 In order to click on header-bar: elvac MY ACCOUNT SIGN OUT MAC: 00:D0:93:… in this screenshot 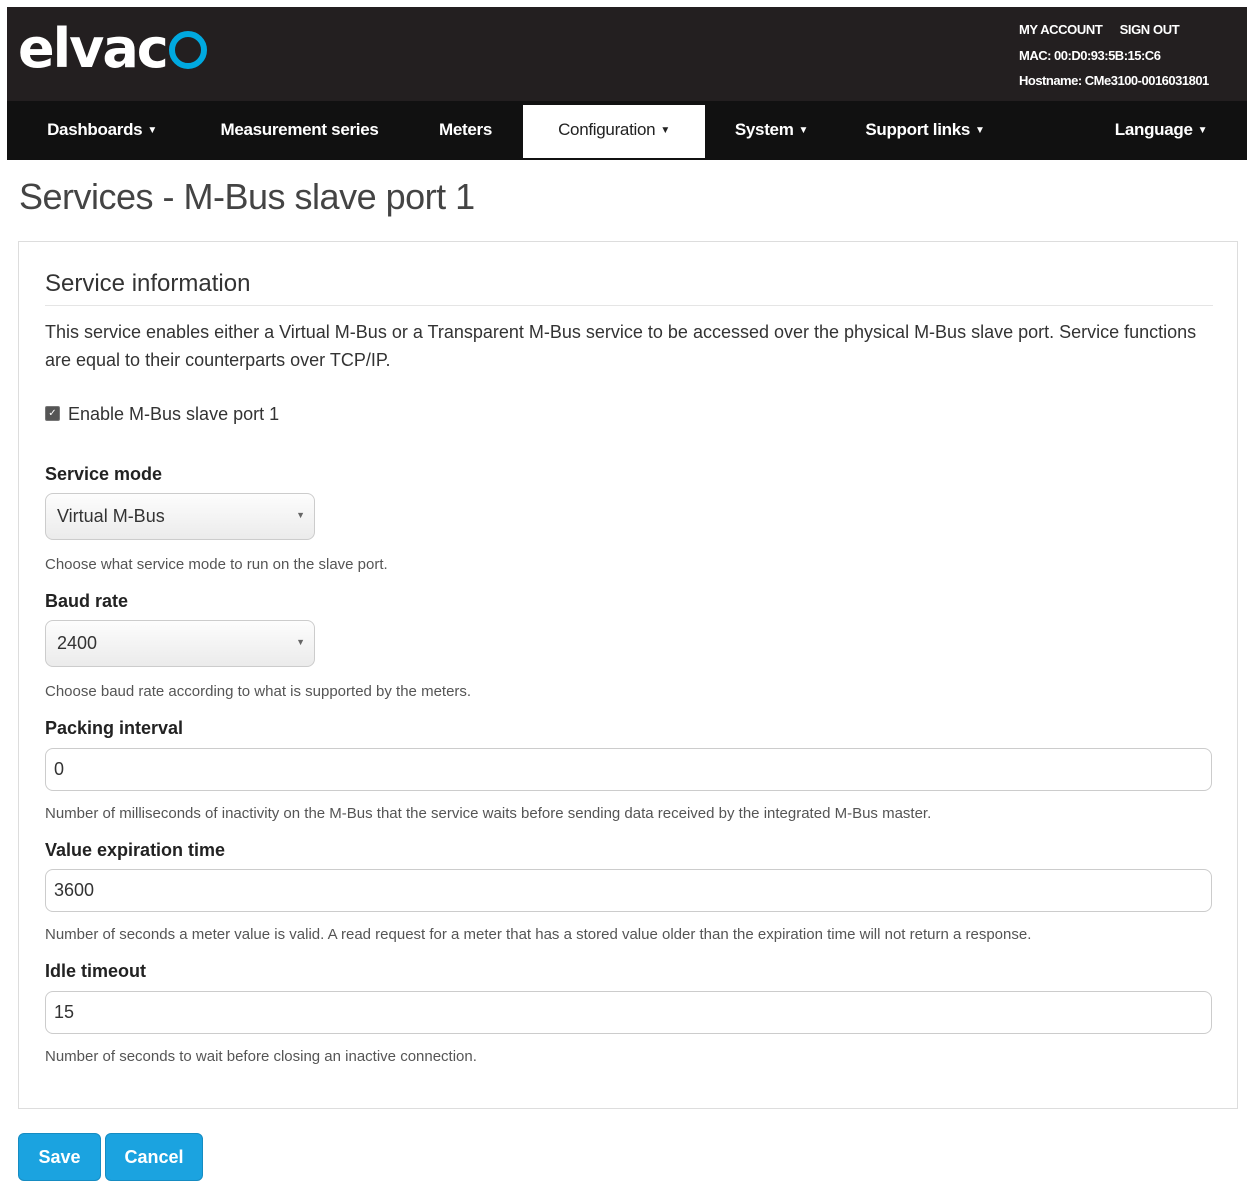, I will do `click(627, 54)`.